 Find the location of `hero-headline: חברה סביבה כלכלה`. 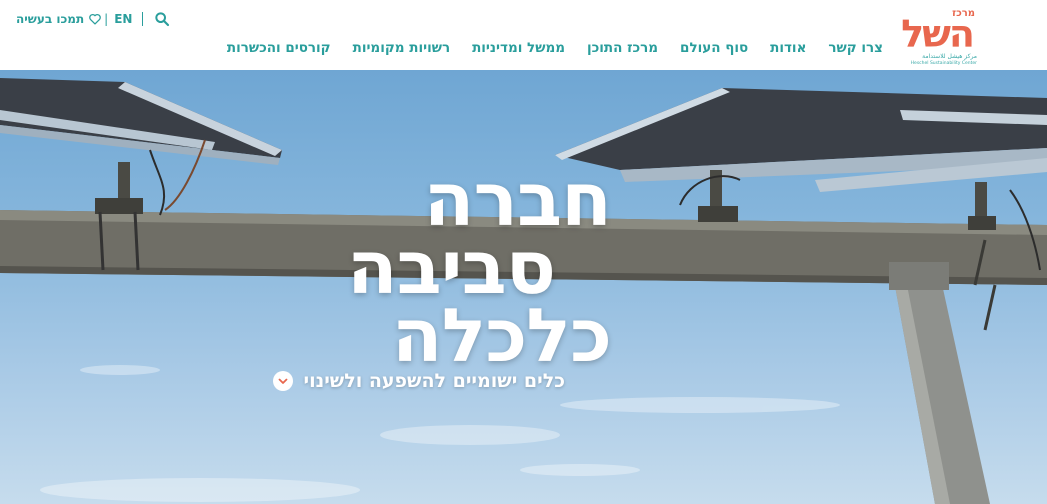

hero-headline: חברה סביבה כלכלה is located at coordinates (479, 268).